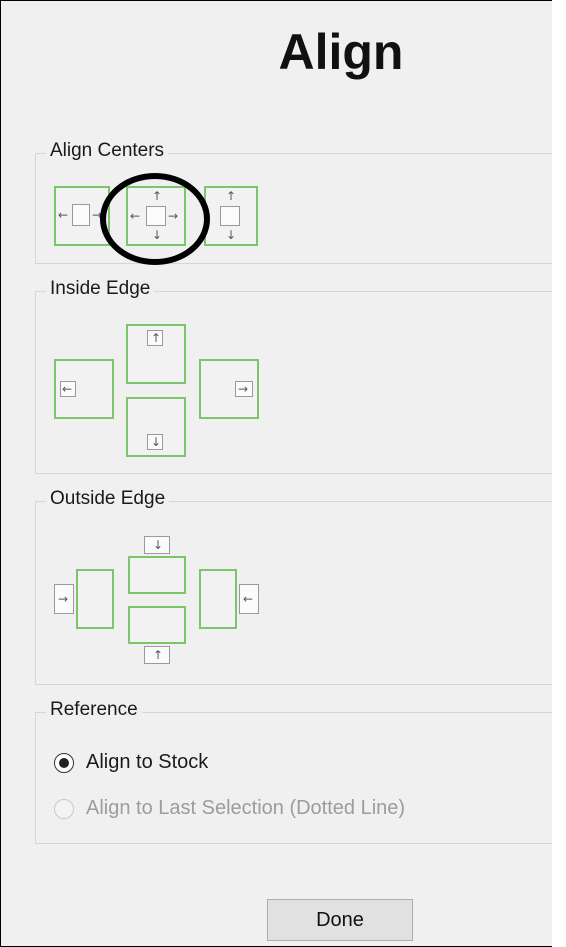 The height and width of the screenshot is (947, 566). What do you see at coordinates (147, 762) in the screenshot?
I see `align-to-stock-label: Align to Stock` at bounding box center [147, 762].